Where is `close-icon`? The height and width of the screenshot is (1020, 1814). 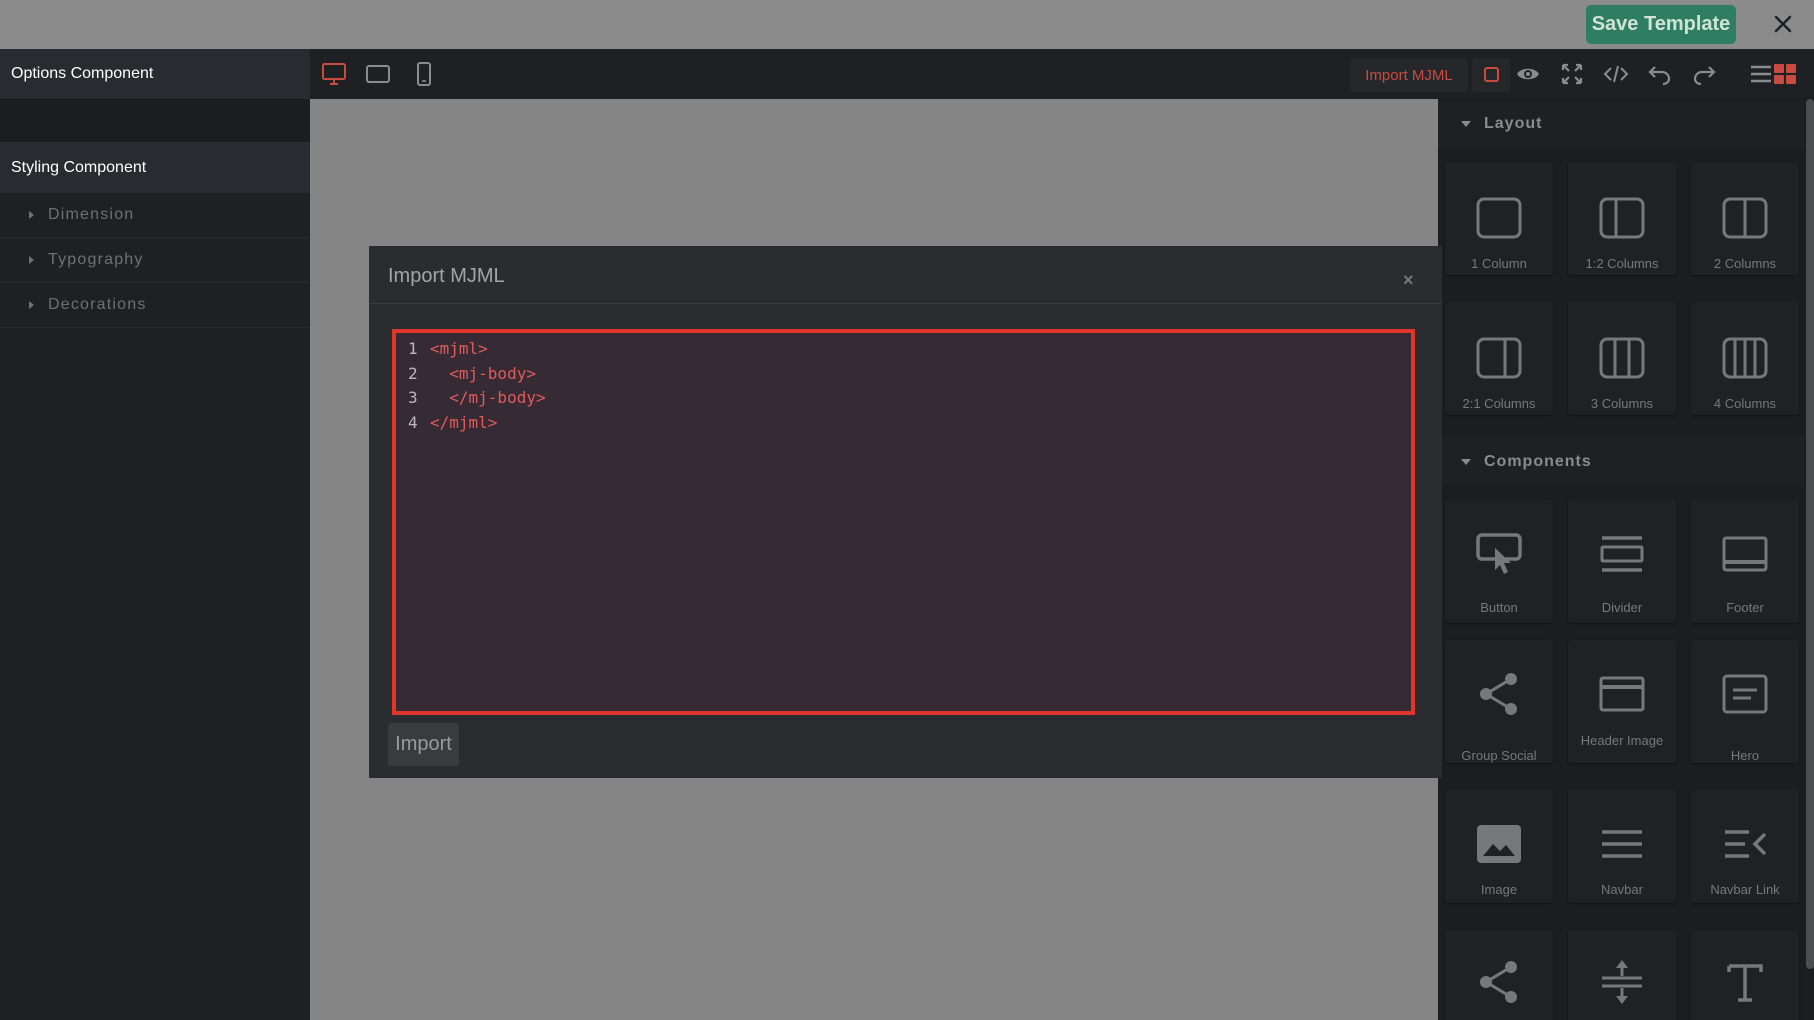 close-icon is located at coordinates (1783, 24).